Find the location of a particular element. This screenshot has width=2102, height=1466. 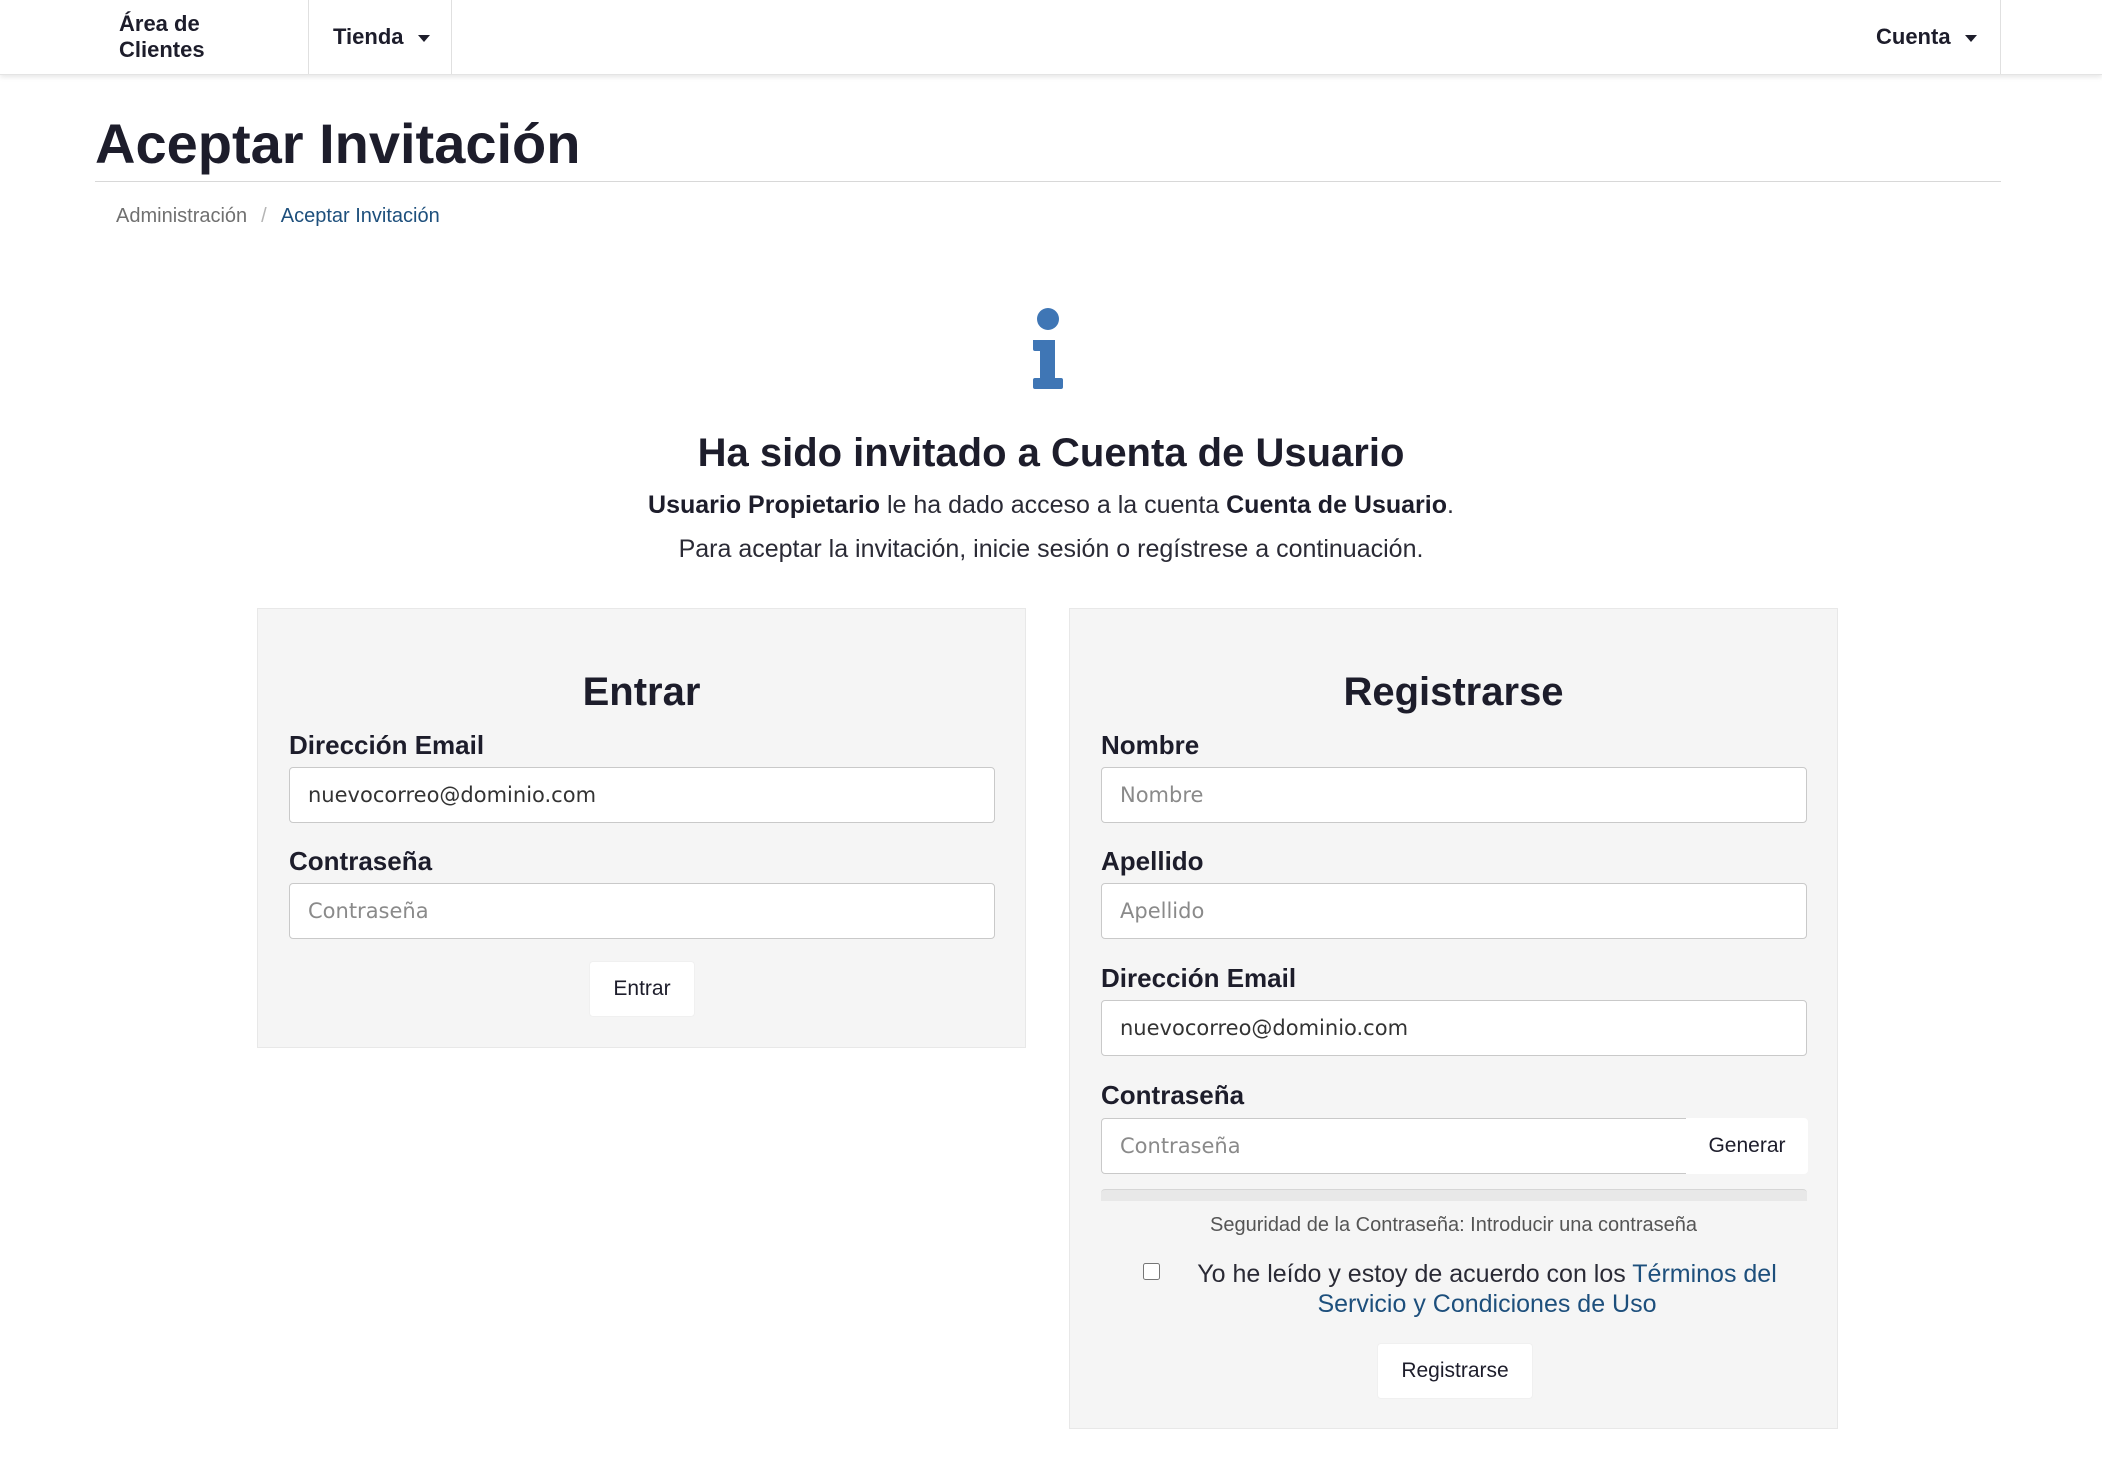

register-password-input is located at coordinates (1394, 1146).